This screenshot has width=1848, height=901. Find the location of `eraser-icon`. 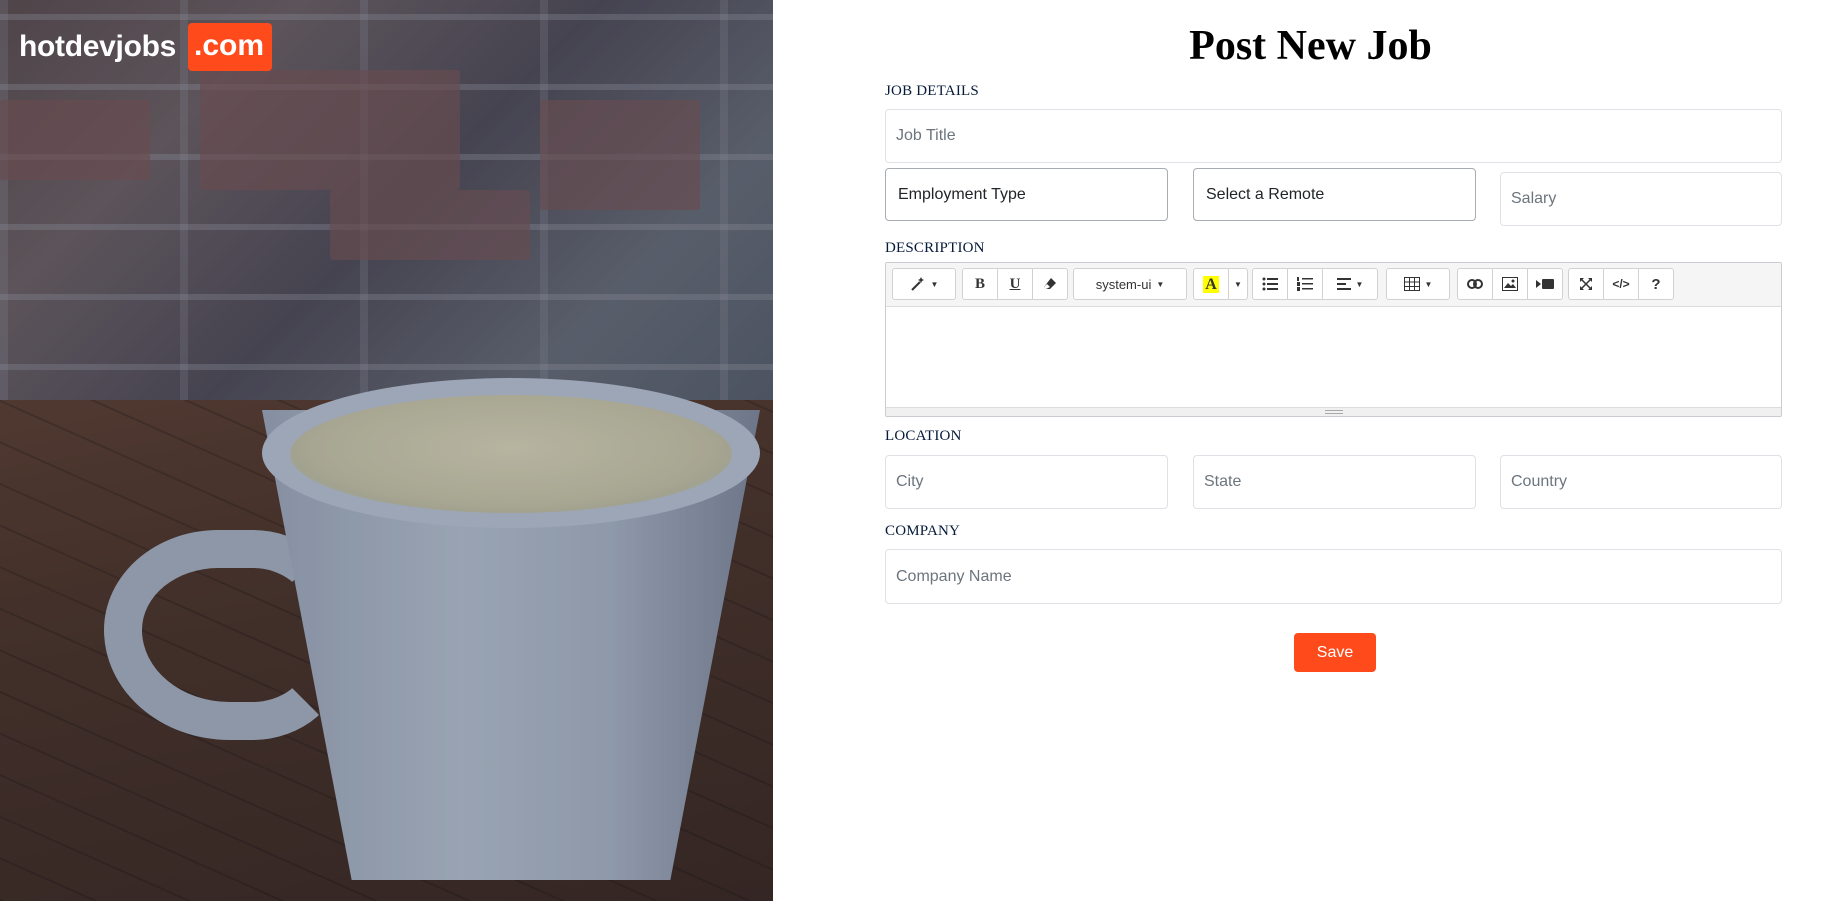

eraser-icon is located at coordinates (1050, 283).